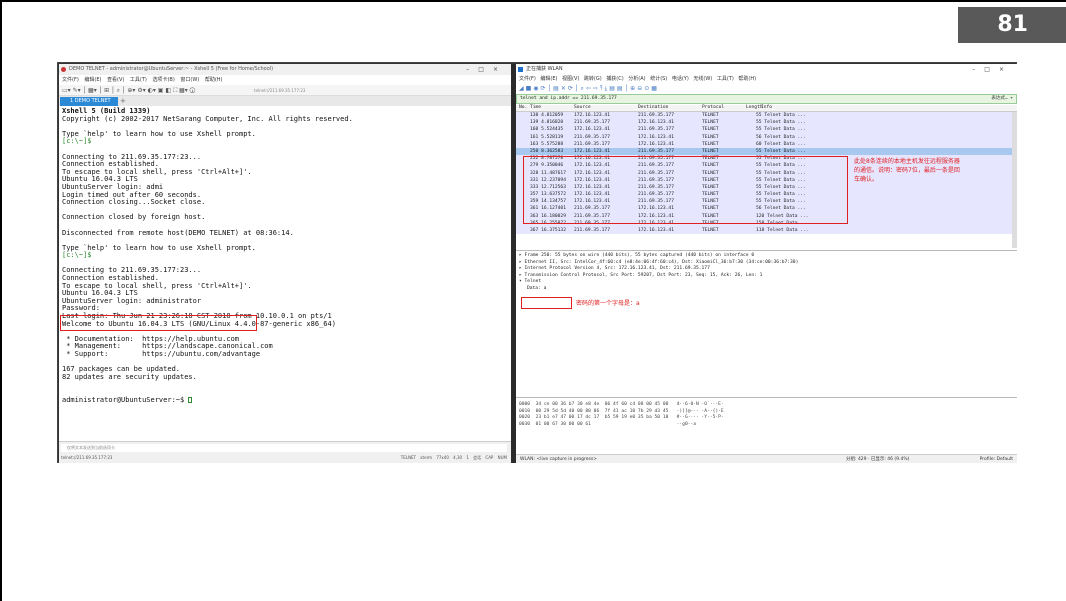 The height and width of the screenshot is (601, 1066). What do you see at coordinates (766, 89) in the screenshot?
I see `wireshark-toolbar: ◢■◉⟳│▤✕⟳│⌕⇦⇨⤒⤓▤▤│⊕⊖⊙▦` at bounding box center [766, 89].